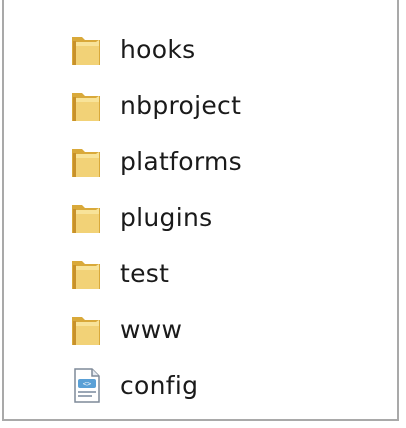  I want to click on list-item-nbproject: nbproject, so click(153, 105).